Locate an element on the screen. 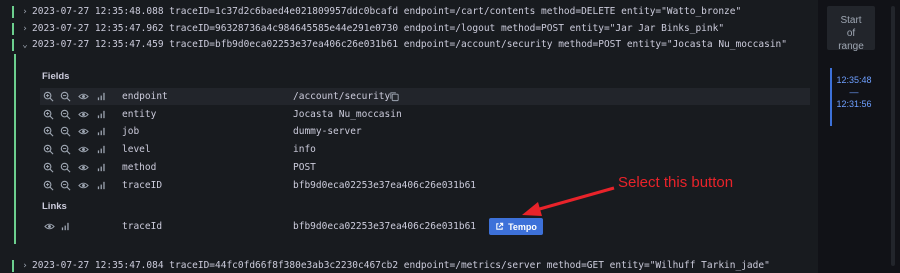 This screenshot has width=900, height=273. field-row: endpoint /account/security is located at coordinates (425, 96).